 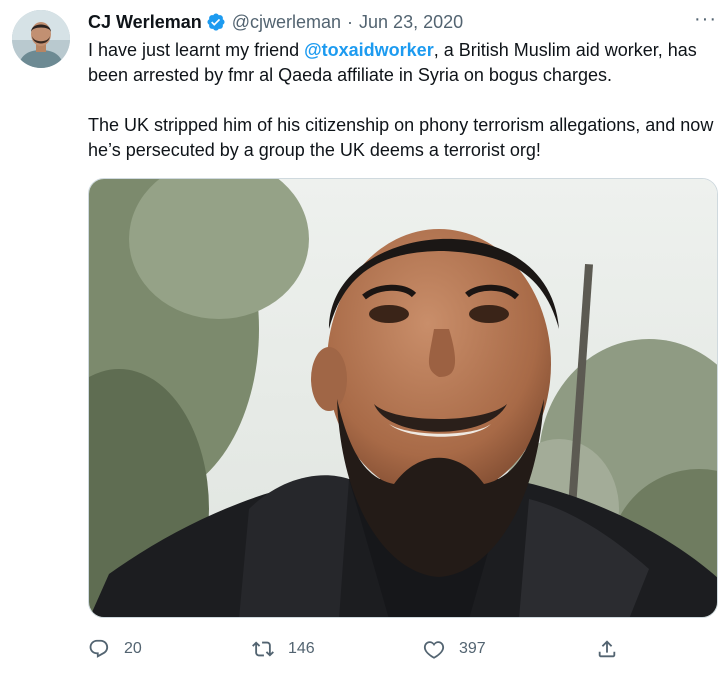 I want to click on reply-button: 20, so click(x=115, y=649).